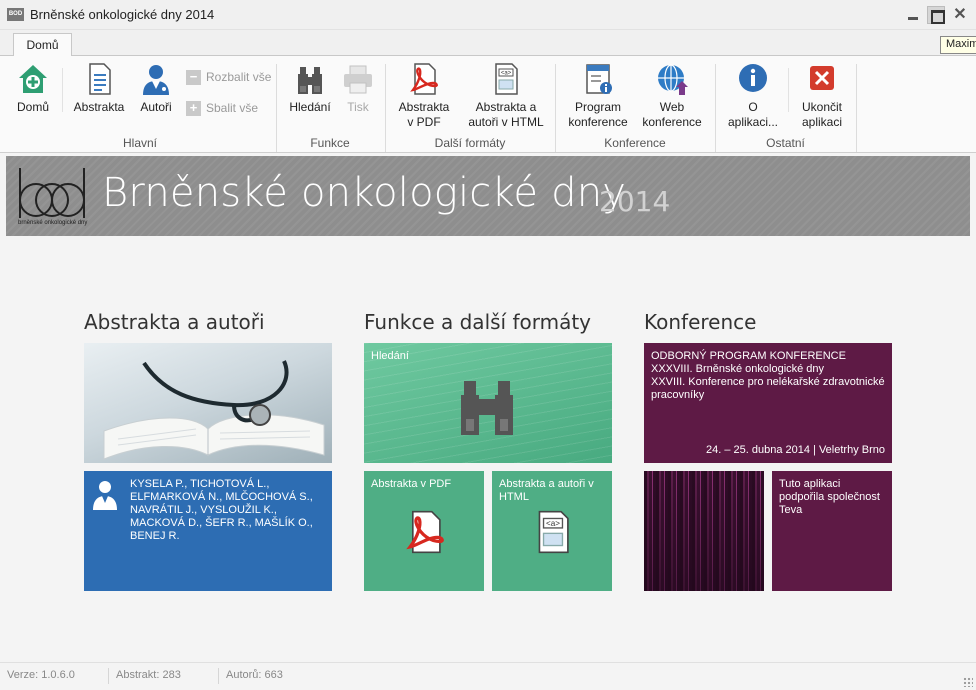 This screenshot has width=976, height=690. What do you see at coordinates (785, 143) in the screenshot?
I see `group-label-ostatni: Ostatní` at bounding box center [785, 143].